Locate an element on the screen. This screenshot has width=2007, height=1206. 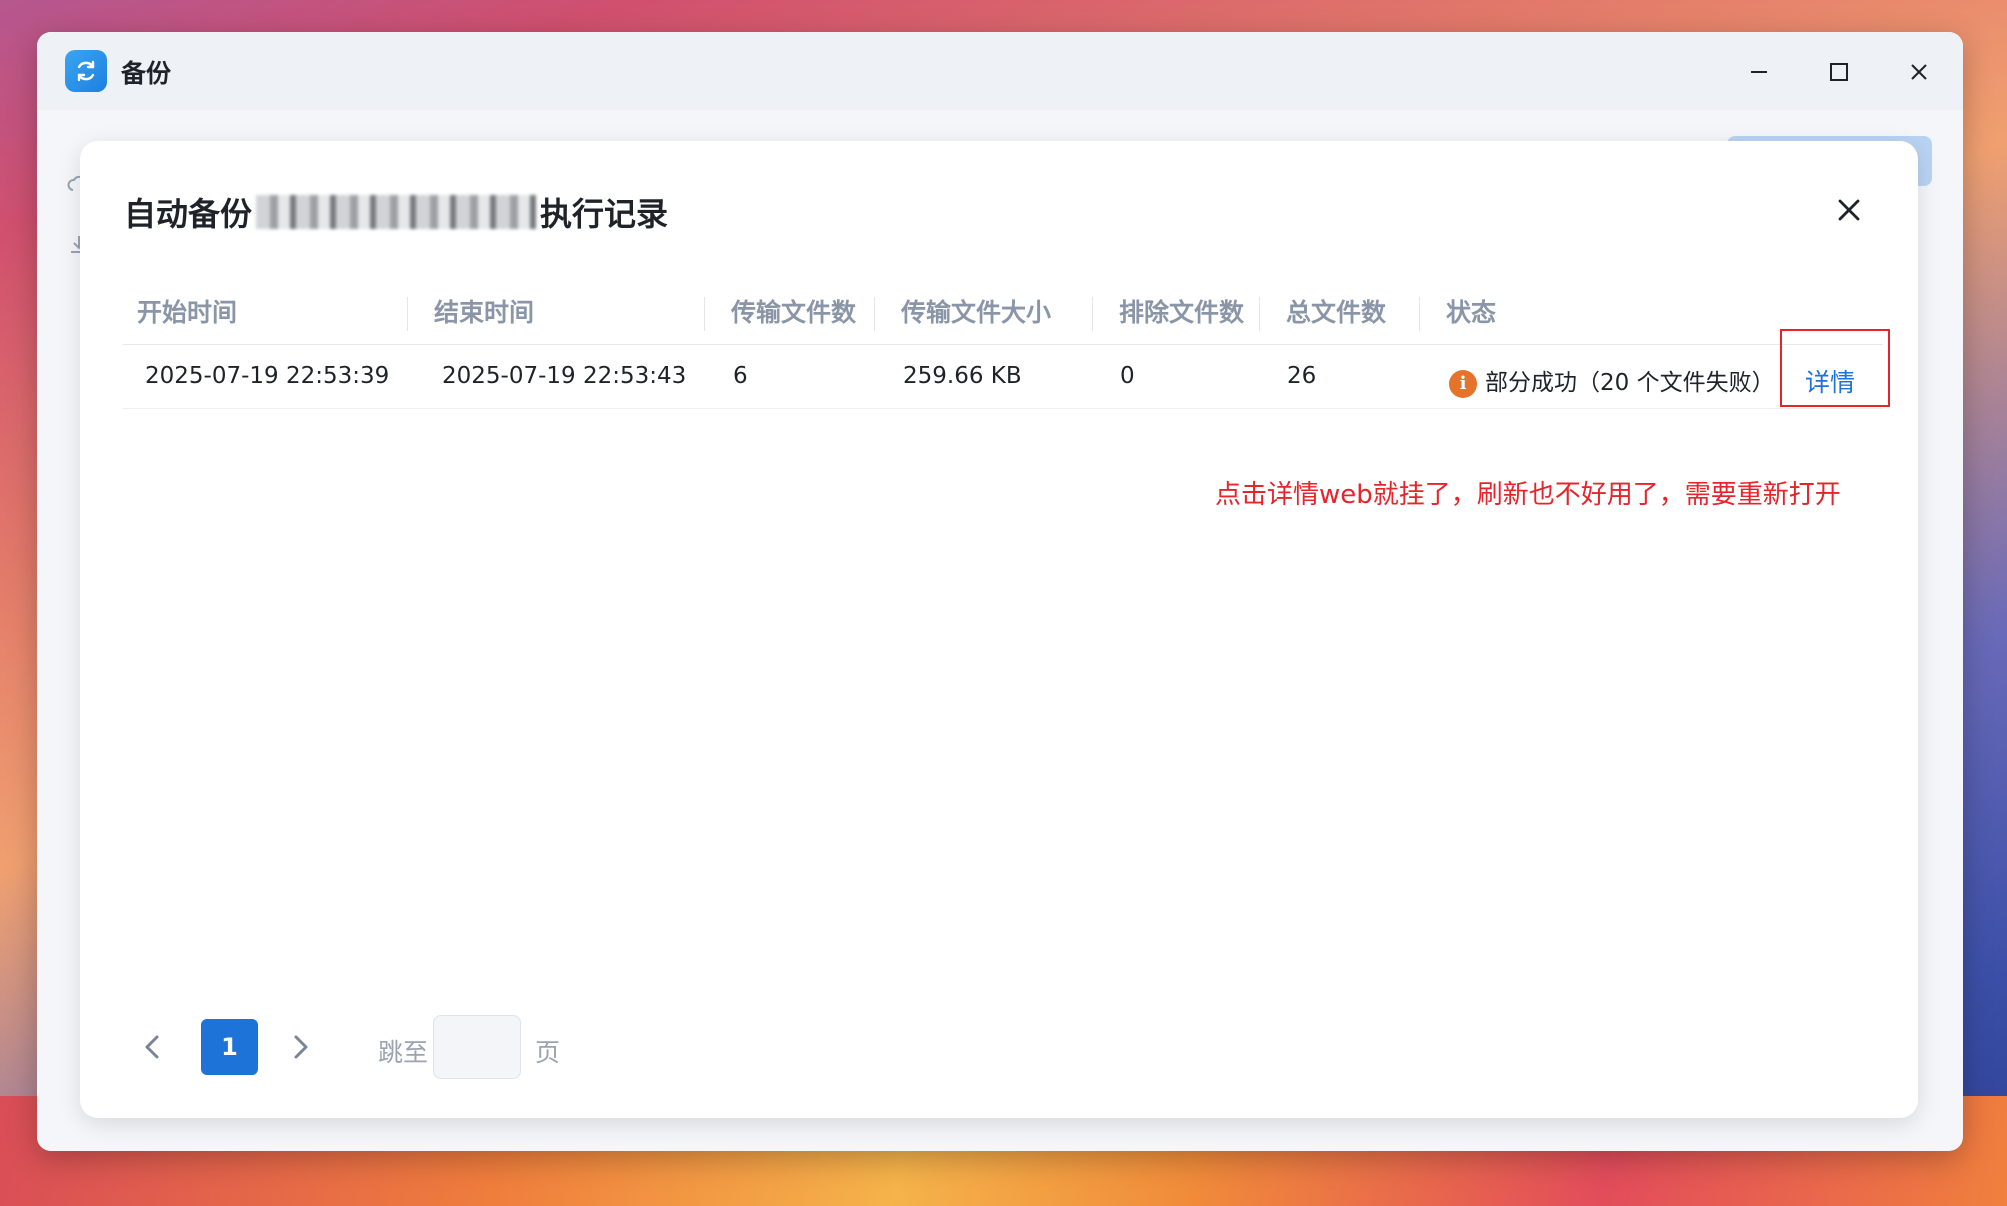
next-page-button is located at coordinates (301, 1047).